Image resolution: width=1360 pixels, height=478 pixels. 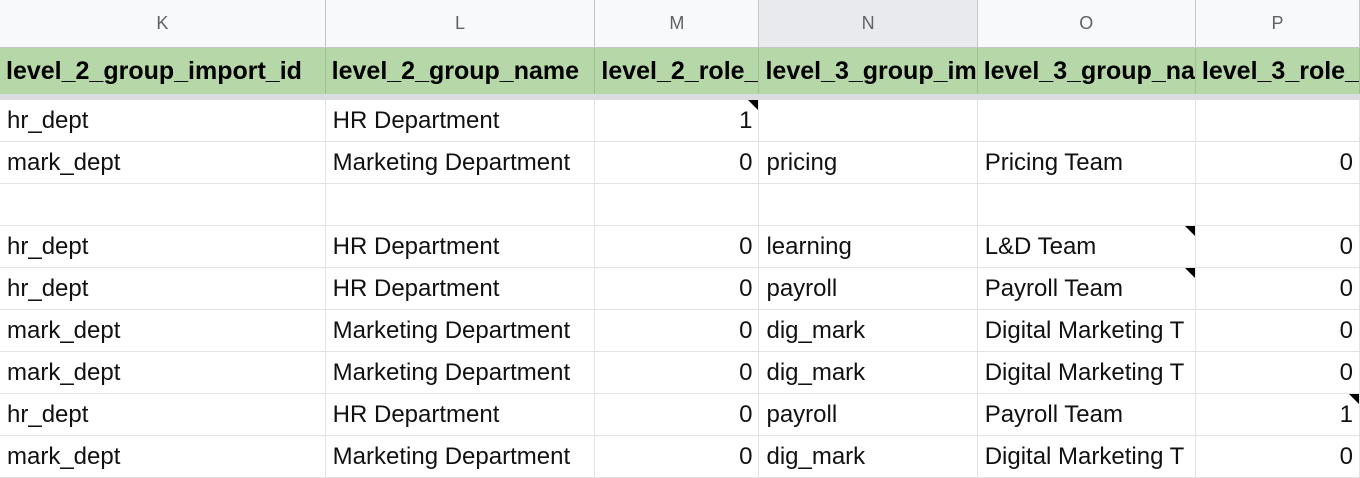 I want to click on table-row, so click(x=680, y=204).